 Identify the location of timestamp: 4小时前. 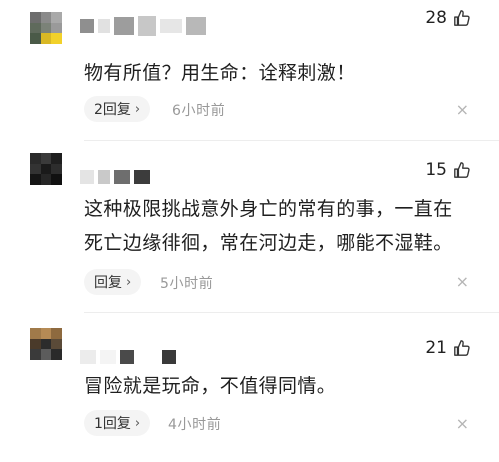
(195, 425).